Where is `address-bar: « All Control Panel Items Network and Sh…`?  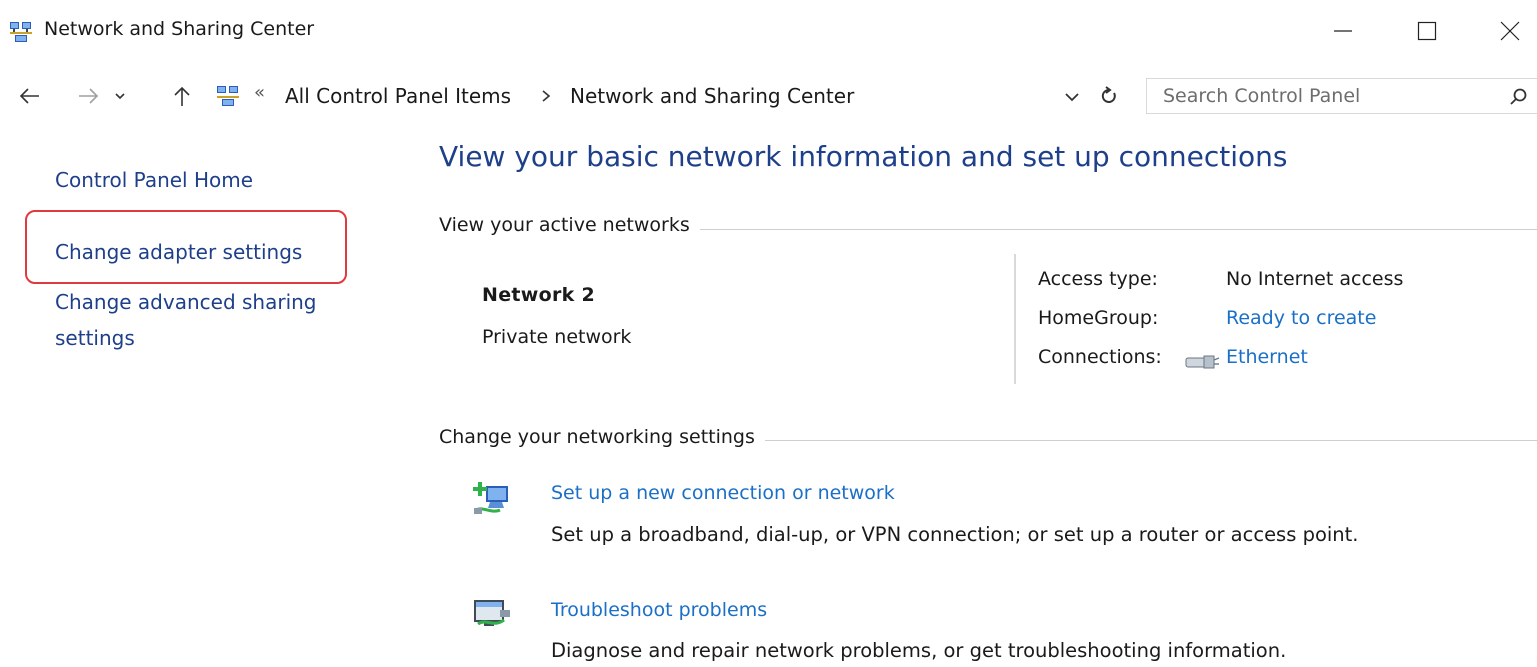
address-bar: « All Control Panel Items Network and Sh… is located at coordinates (671, 96).